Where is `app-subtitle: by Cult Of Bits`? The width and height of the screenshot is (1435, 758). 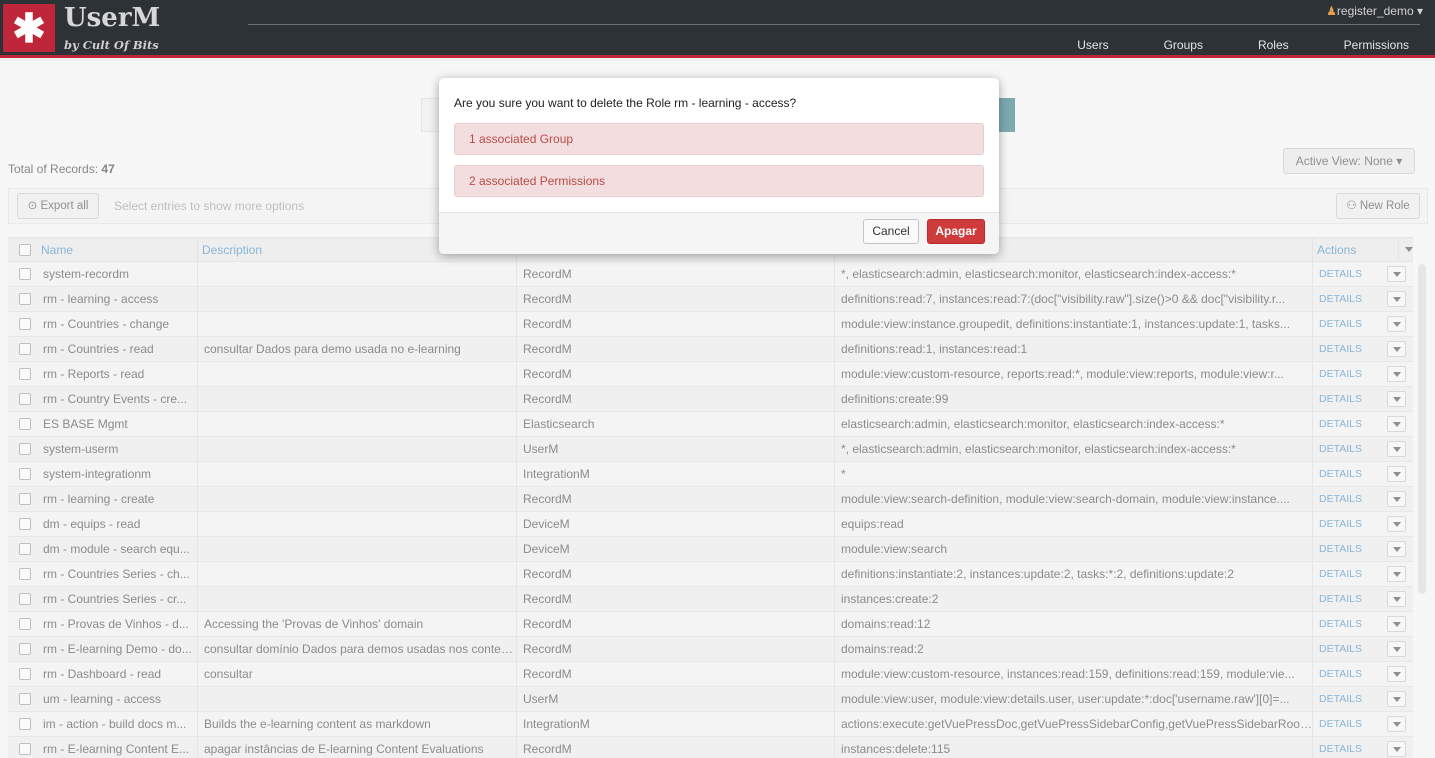
app-subtitle: by Cult Of Bits is located at coordinates (111, 45).